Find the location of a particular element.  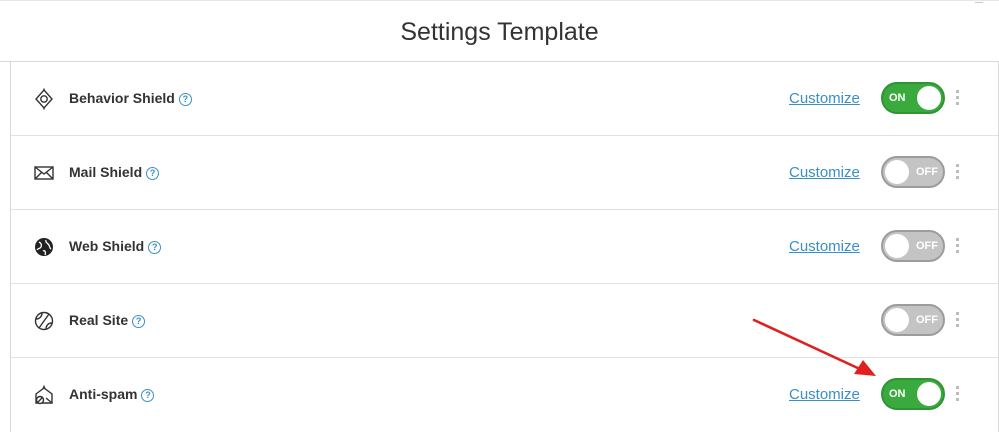

page-title: Settings Template is located at coordinates (499, 32).